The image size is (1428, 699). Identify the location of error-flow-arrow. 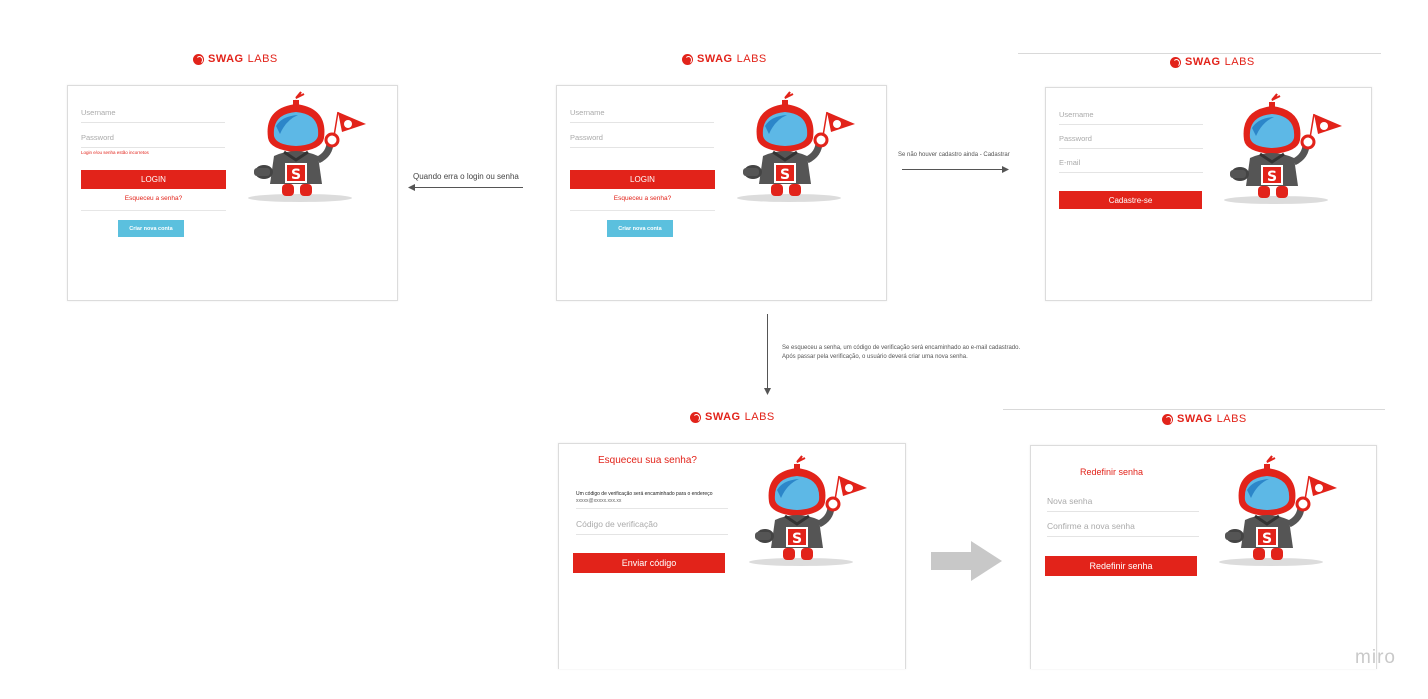
(467, 187).